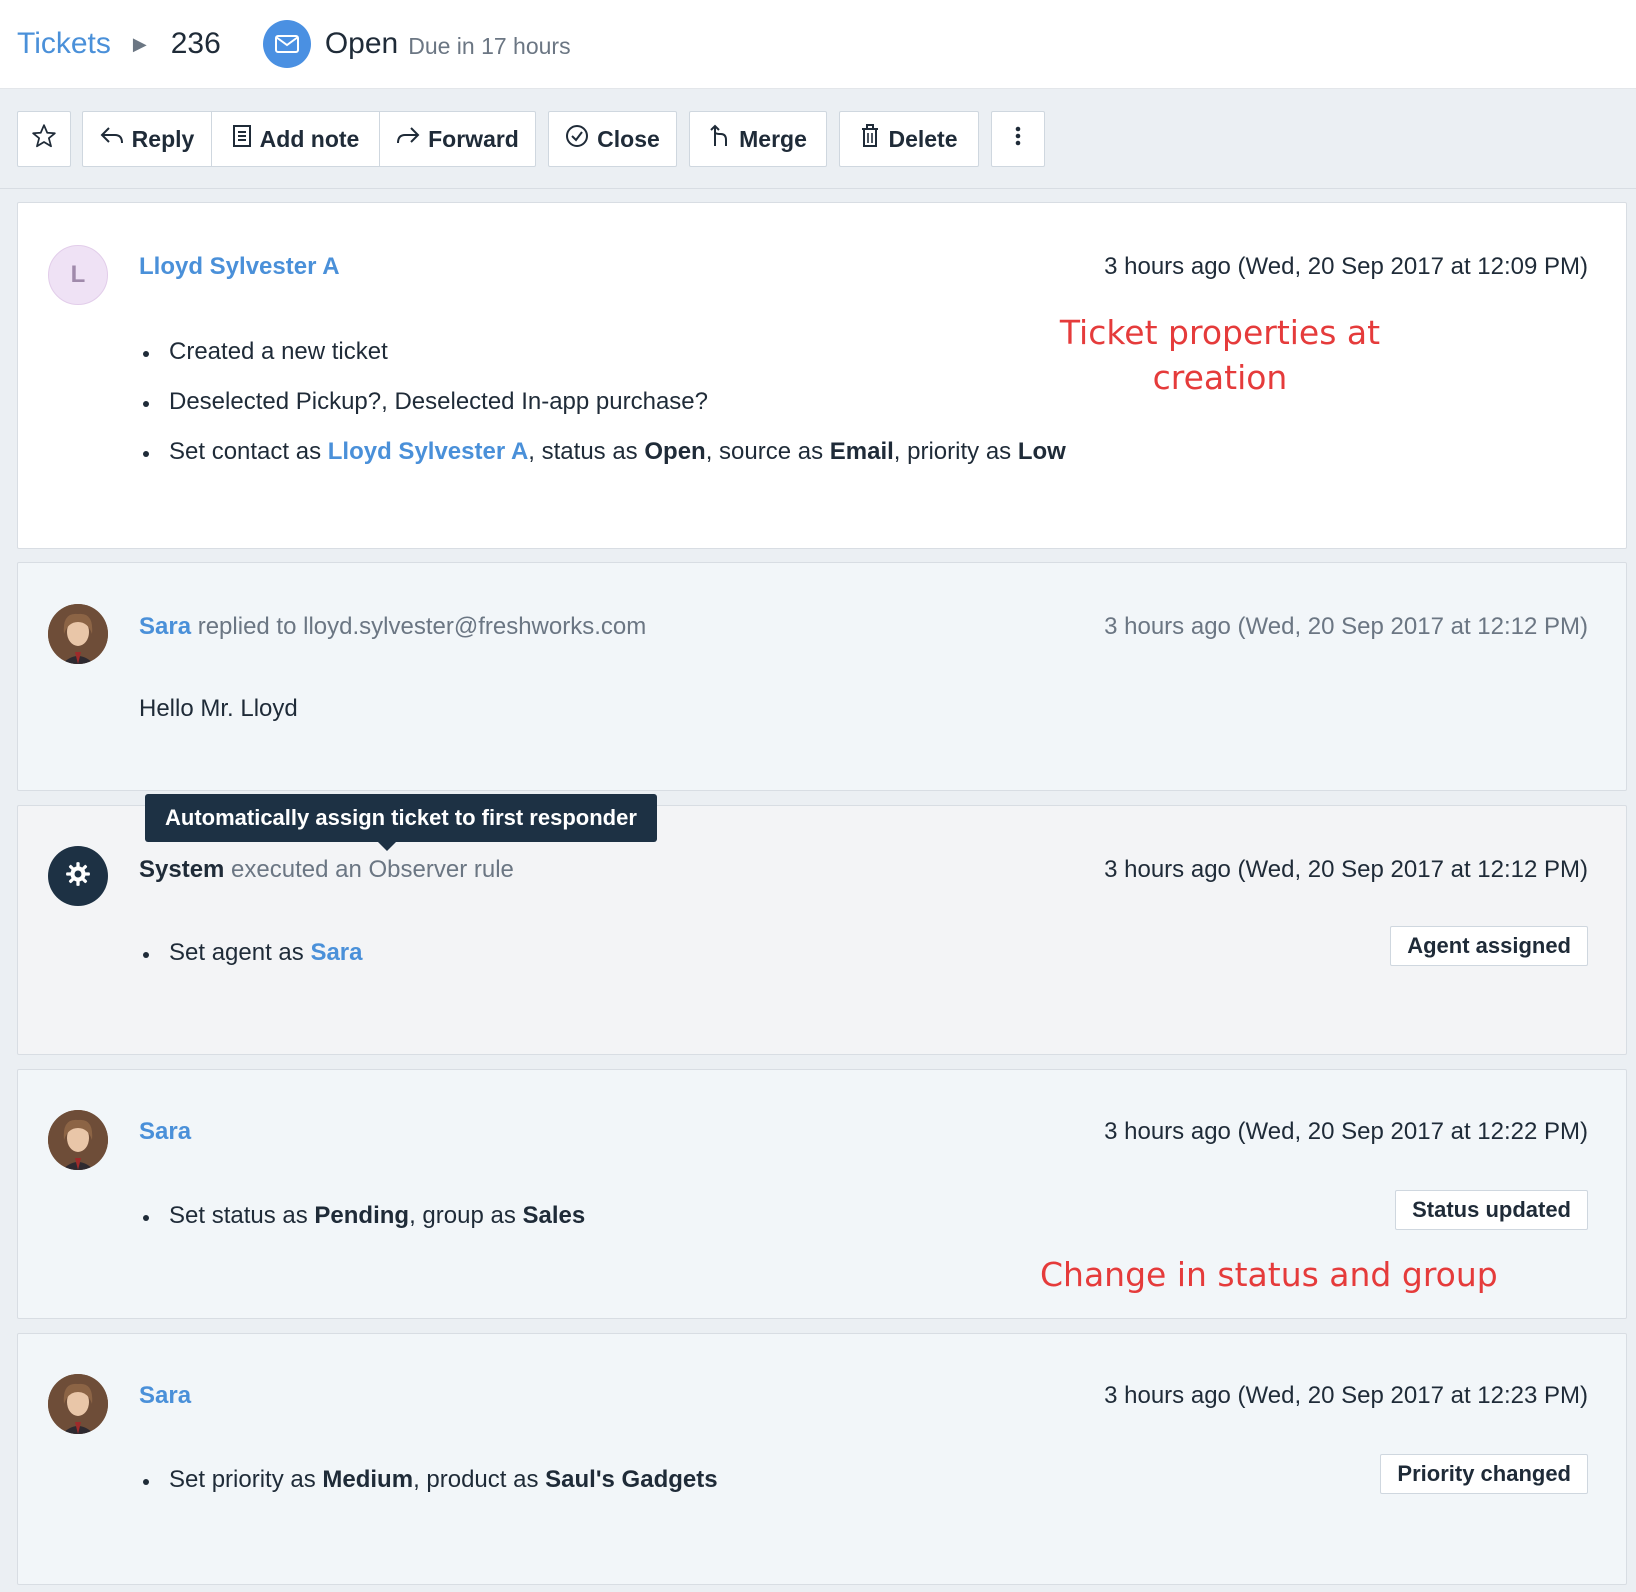  I want to click on annotation-creation: Ticket properties at creation, so click(1220, 355).